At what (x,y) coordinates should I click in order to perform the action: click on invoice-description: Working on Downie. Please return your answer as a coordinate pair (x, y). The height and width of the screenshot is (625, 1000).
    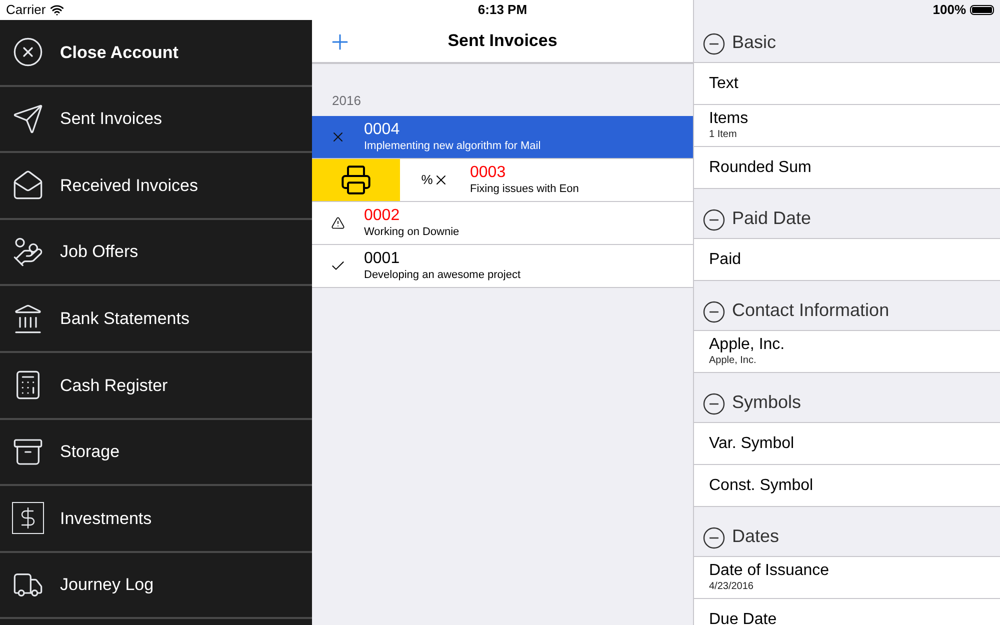
    Looking at the image, I should click on (412, 233).